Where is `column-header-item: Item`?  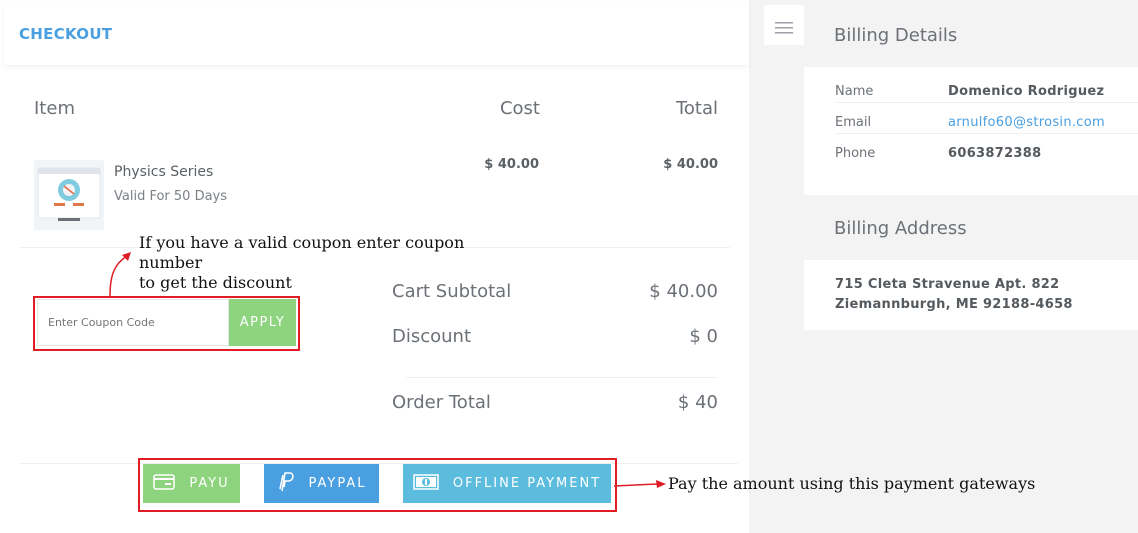
column-header-item: Item is located at coordinates (54, 108).